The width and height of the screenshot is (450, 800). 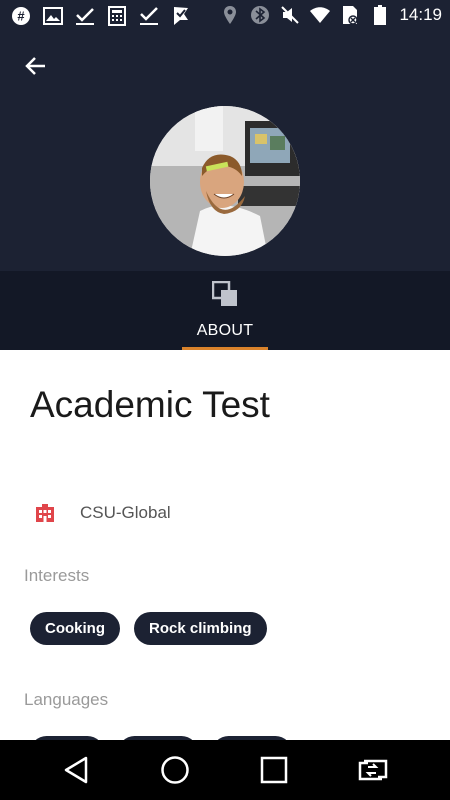 I want to click on active-tab-indicator, so click(x=225, y=348).